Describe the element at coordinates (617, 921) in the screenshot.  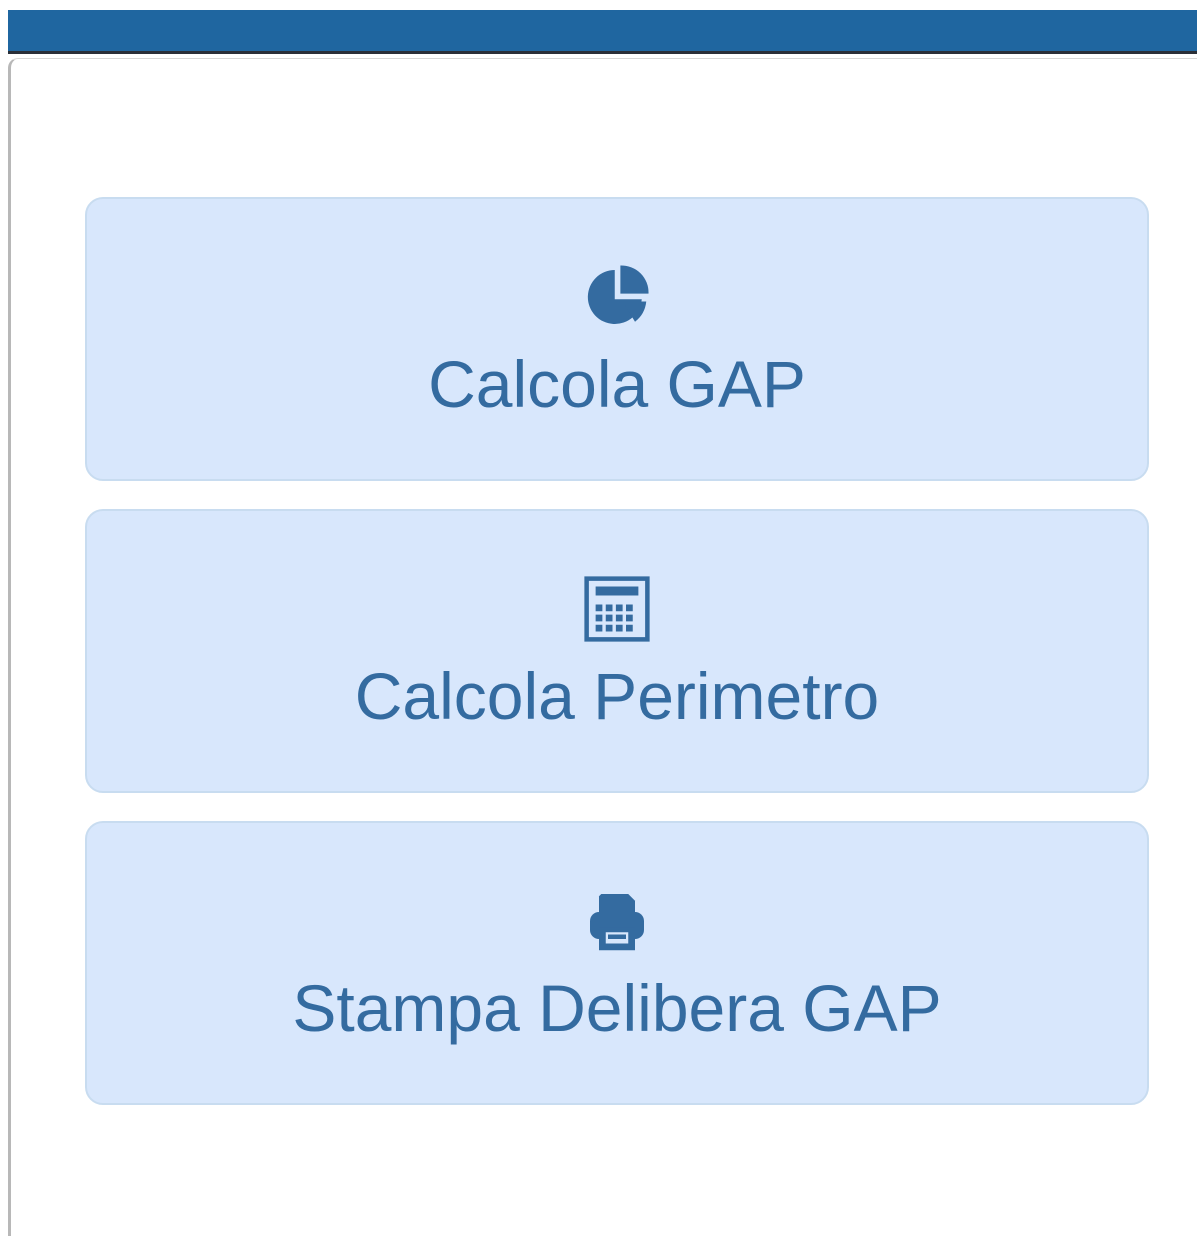
I see `printer-icon` at that location.